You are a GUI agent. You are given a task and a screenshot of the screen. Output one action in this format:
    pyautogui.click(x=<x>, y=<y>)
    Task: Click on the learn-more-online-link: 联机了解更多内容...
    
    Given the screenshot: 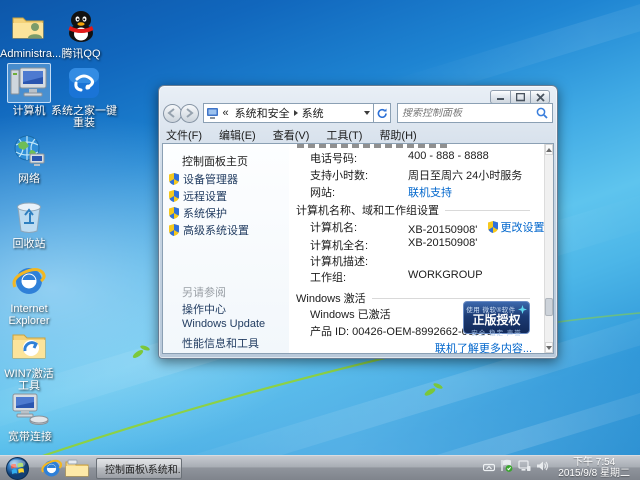 What is the action you would take?
    pyautogui.click(x=483, y=346)
    